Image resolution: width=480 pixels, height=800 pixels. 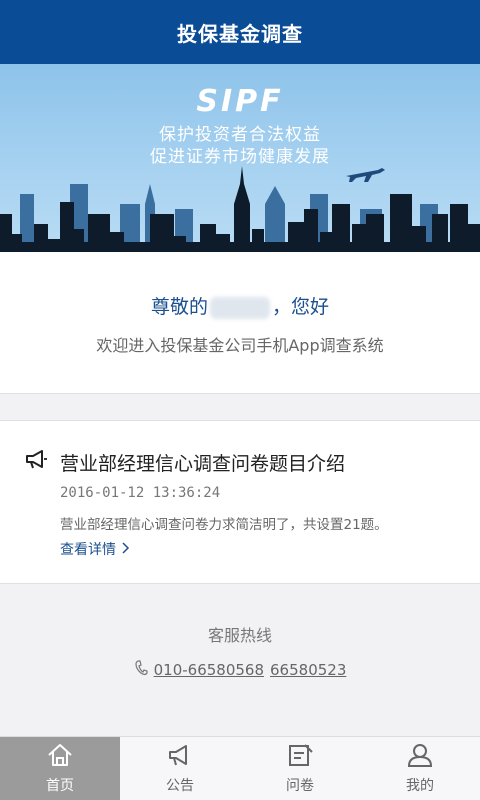 I want to click on tab-announcements-label: 公告, so click(x=180, y=785).